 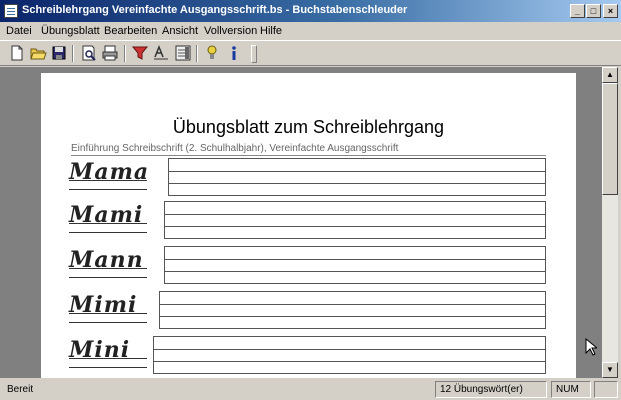 What do you see at coordinates (109, 172) in the screenshot?
I see `practice-word: Mama` at bounding box center [109, 172].